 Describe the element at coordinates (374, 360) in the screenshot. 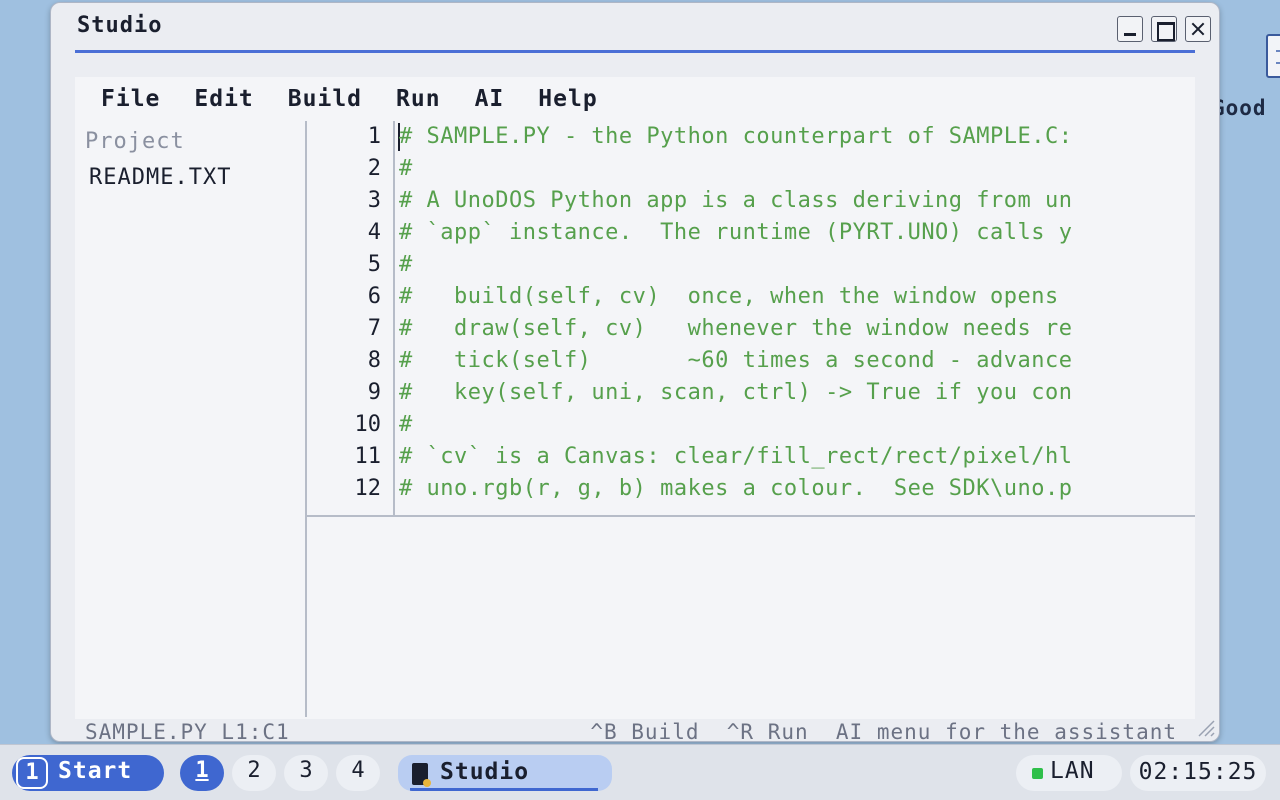

I see `line-number: 8` at that location.